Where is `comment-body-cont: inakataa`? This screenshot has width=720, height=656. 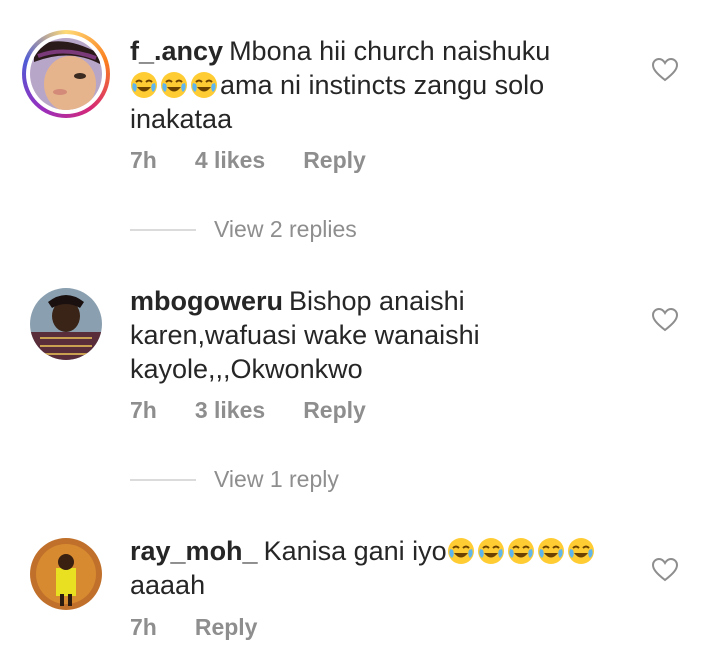
comment-body-cont: inakataa is located at coordinates (181, 119).